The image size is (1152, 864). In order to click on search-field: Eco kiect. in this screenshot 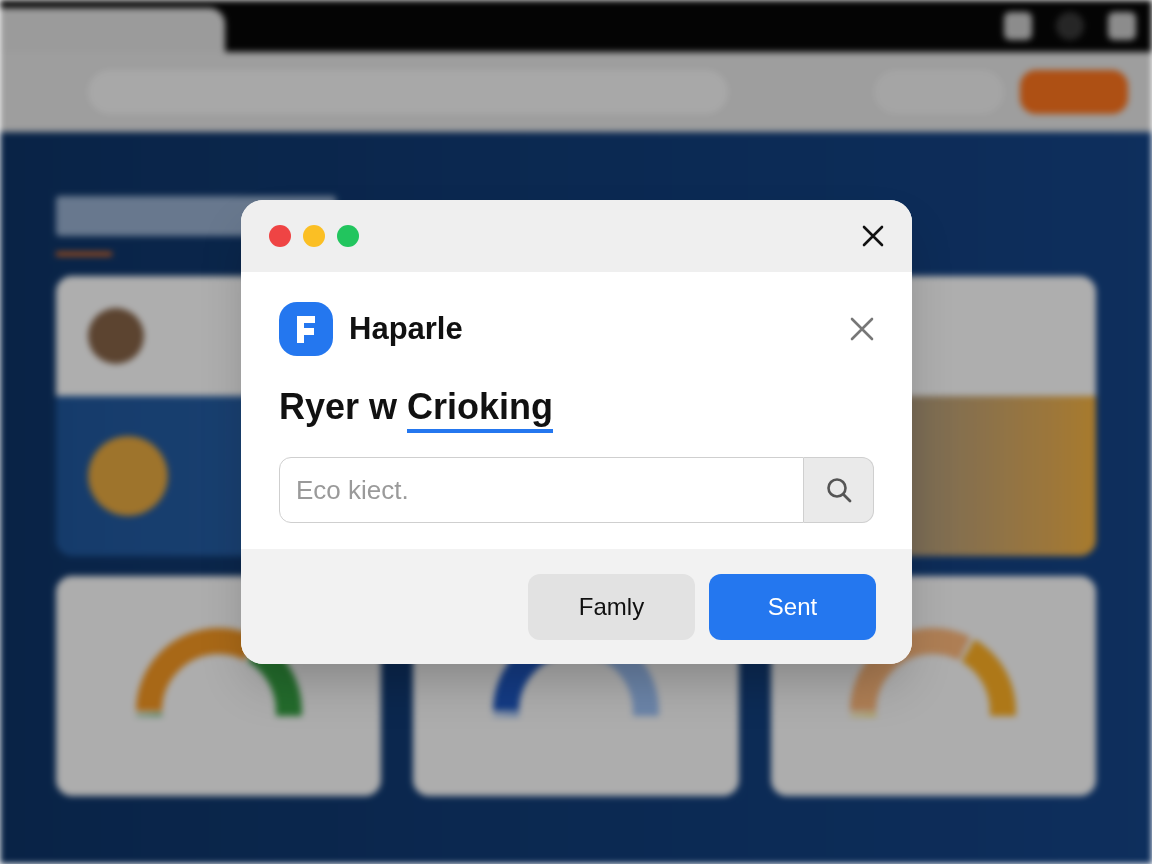, I will do `click(541, 490)`.